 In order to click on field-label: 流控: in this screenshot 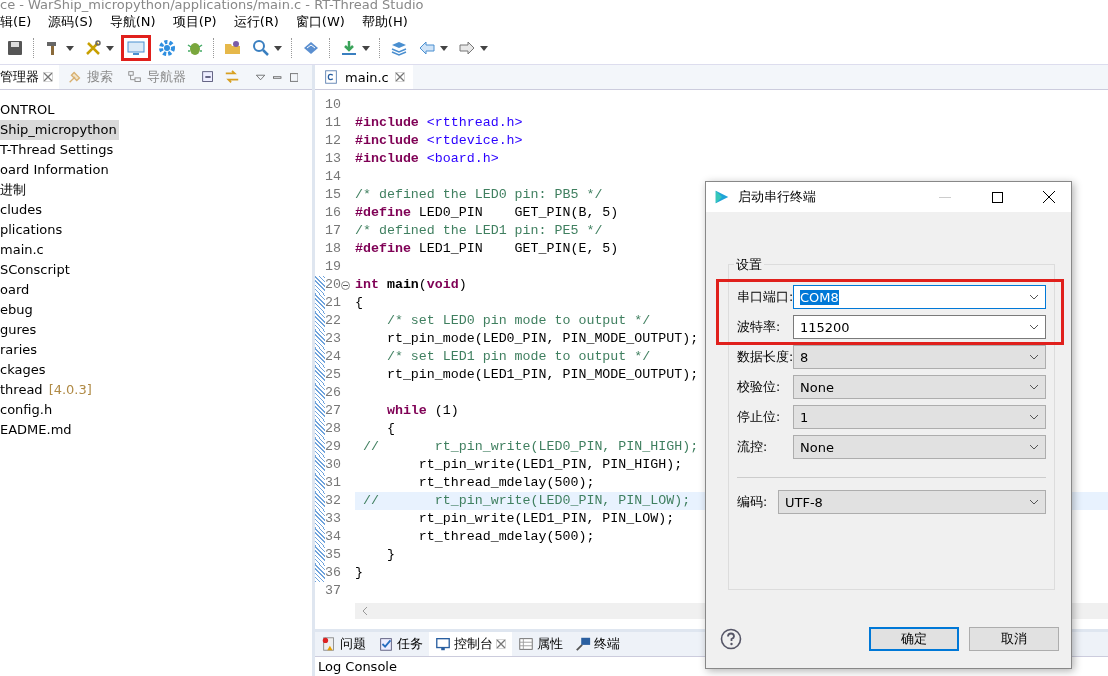, I will do `click(753, 447)`.